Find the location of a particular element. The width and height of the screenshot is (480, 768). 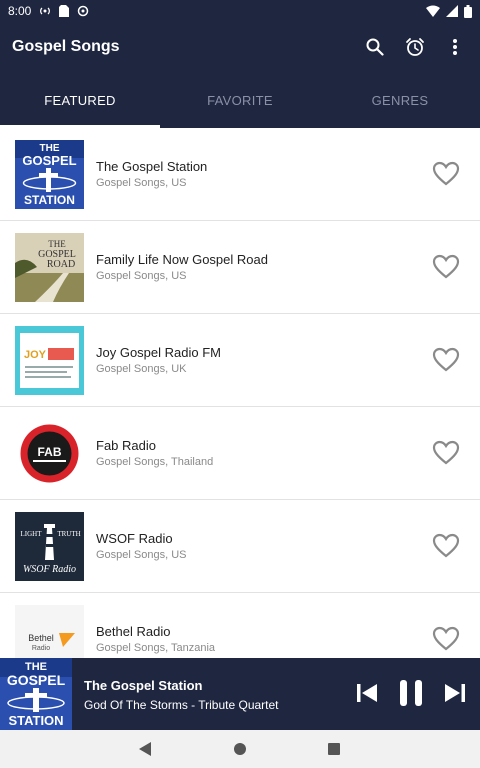

skip-previous-icon is located at coordinates (367, 693).